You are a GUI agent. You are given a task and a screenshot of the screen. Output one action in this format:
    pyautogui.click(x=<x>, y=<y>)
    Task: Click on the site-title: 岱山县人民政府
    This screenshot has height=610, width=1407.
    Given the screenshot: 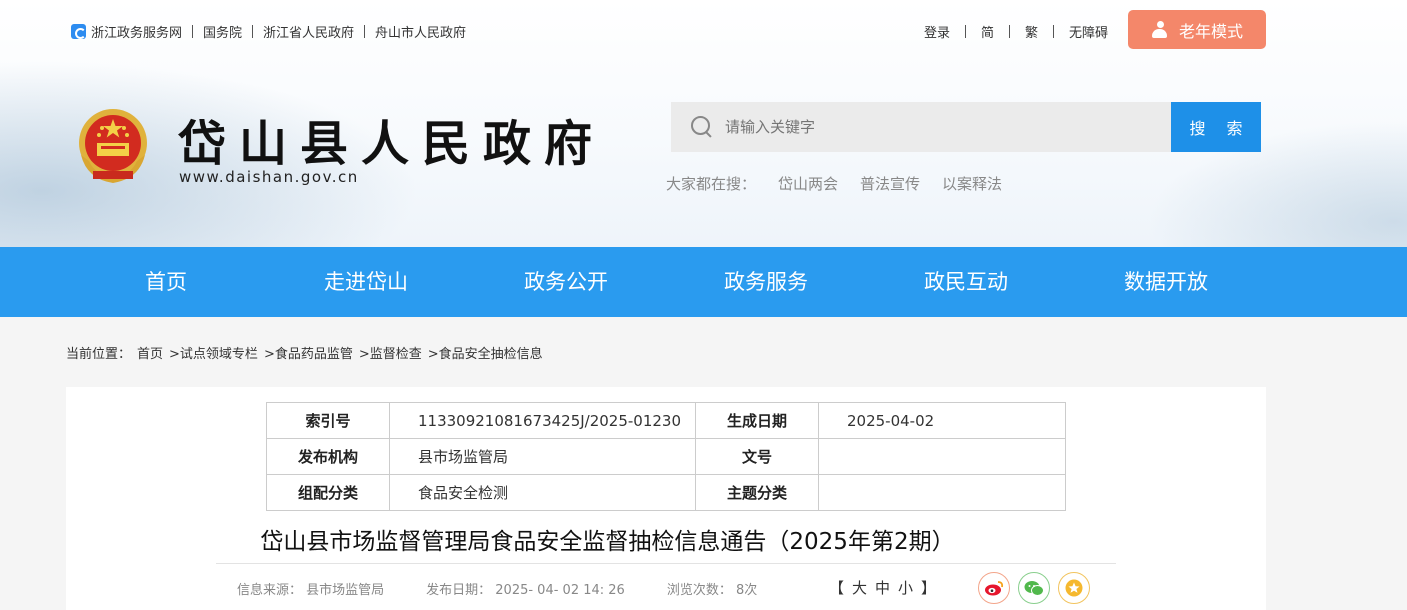 What is the action you would take?
    pyautogui.click(x=392, y=144)
    